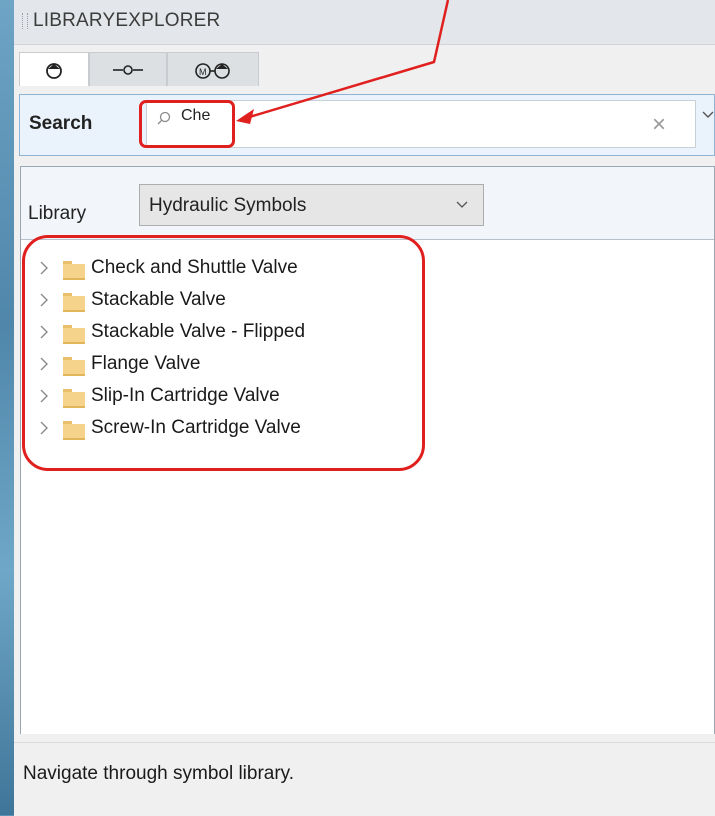  I want to click on tab-strip: M, so click(364, 69).